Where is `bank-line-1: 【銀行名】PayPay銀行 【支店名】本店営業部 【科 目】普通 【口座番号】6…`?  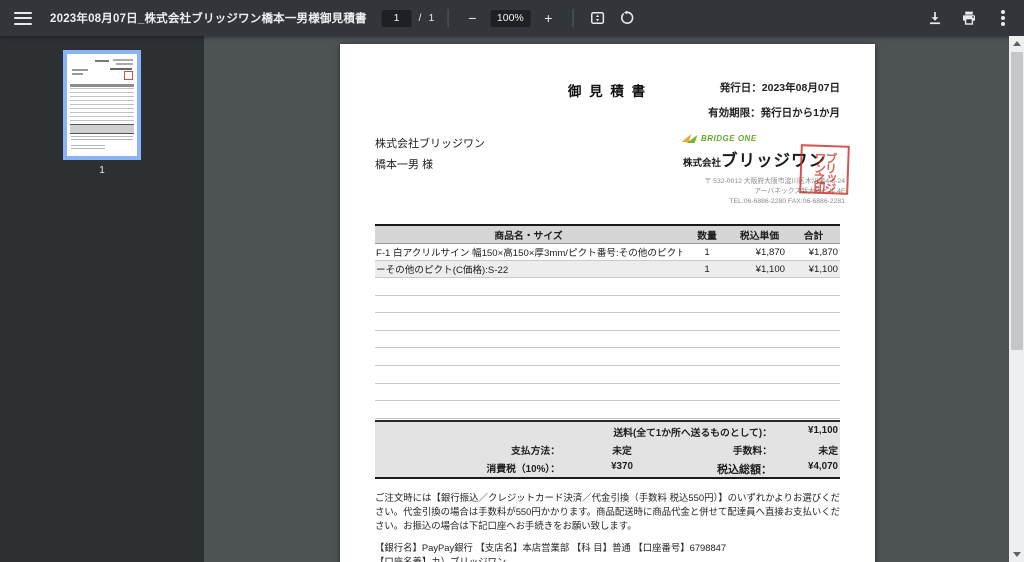 bank-line-1: 【銀行名】PayPay銀行 【支店名】本店営業部 【科 目】普通 【口座番号】6… is located at coordinates (551, 547).